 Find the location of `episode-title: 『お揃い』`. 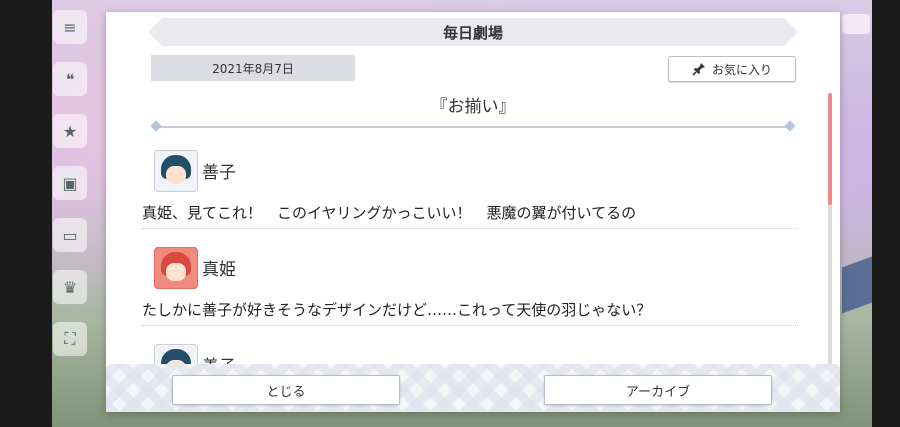

episode-title: 『お揃い』 is located at coordinates (473, 107).